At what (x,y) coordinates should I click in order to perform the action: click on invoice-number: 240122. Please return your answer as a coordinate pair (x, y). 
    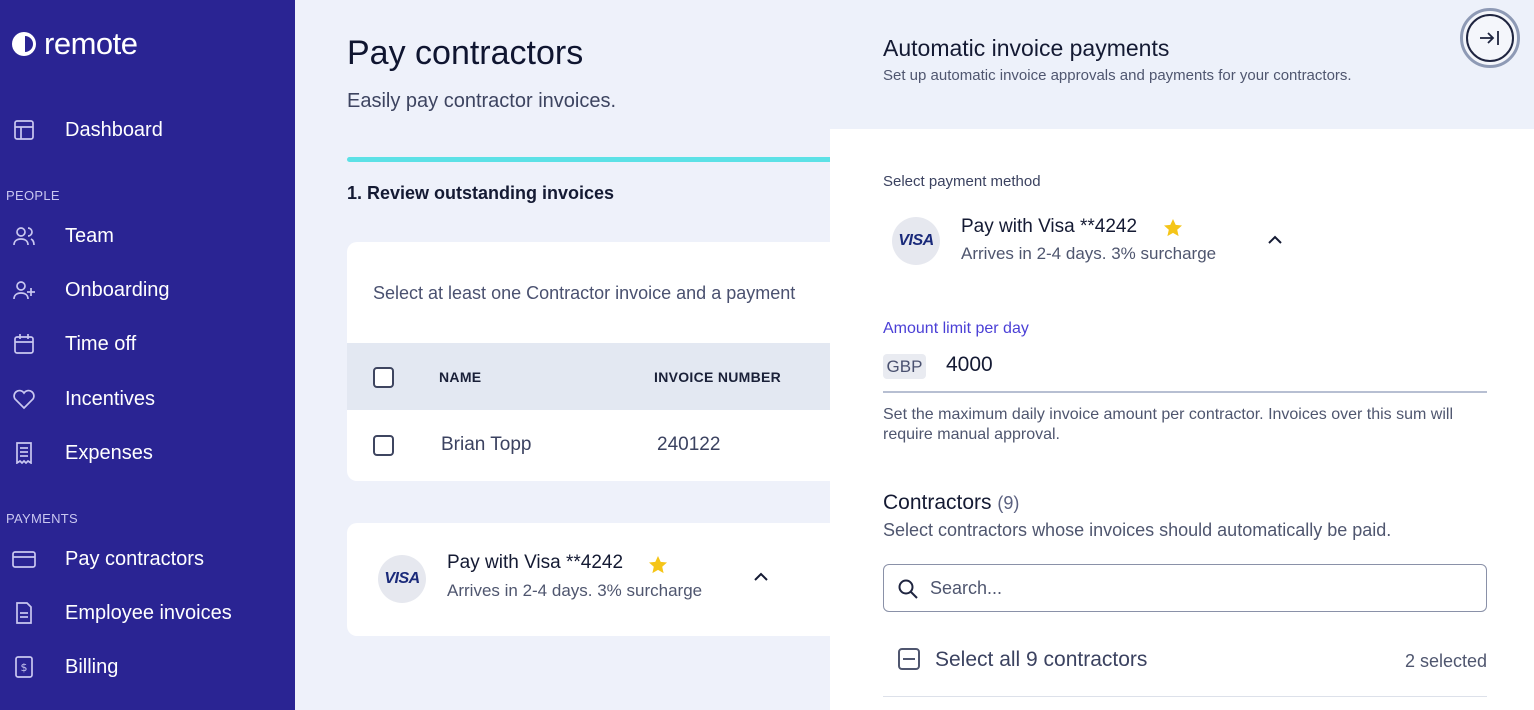
    Looking at the image, I should click on (689, 444).